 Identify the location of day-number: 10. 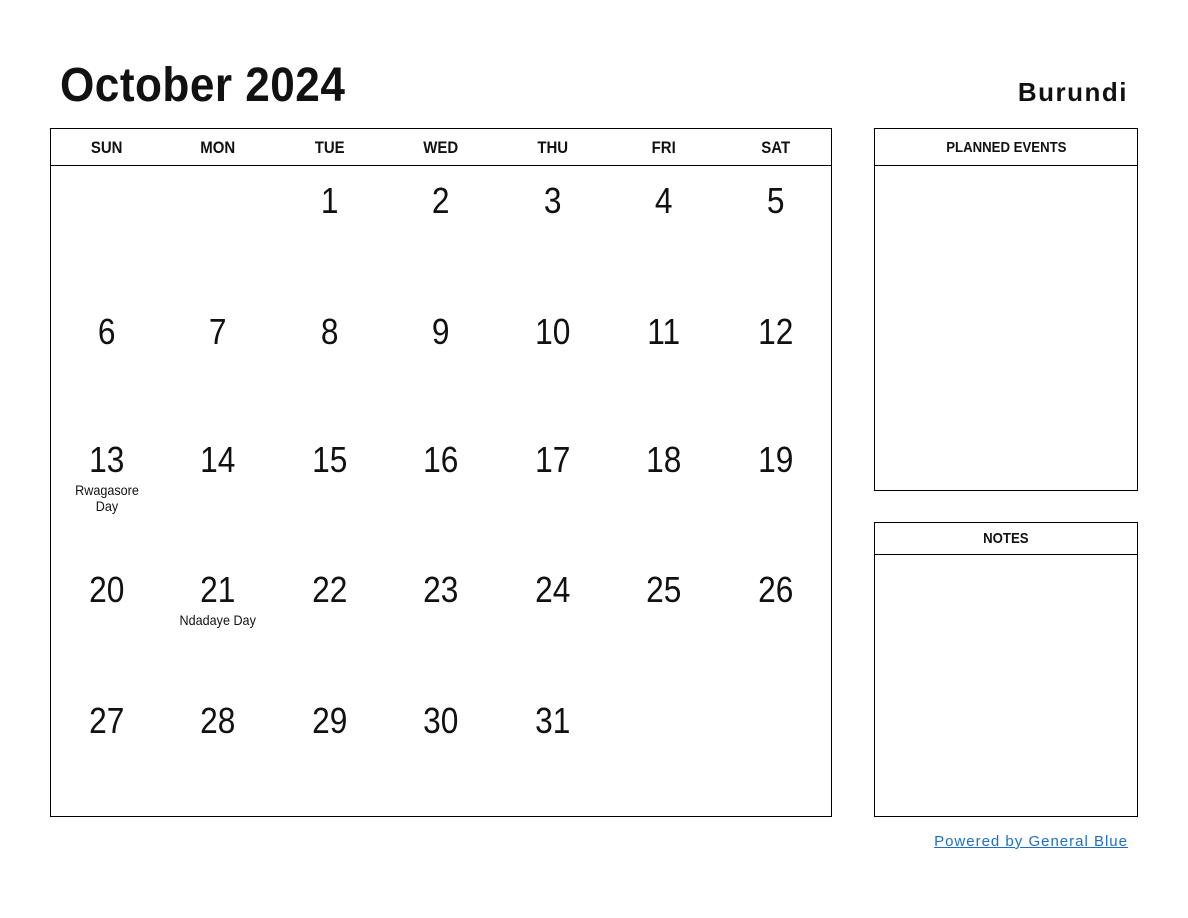
(552, 331).